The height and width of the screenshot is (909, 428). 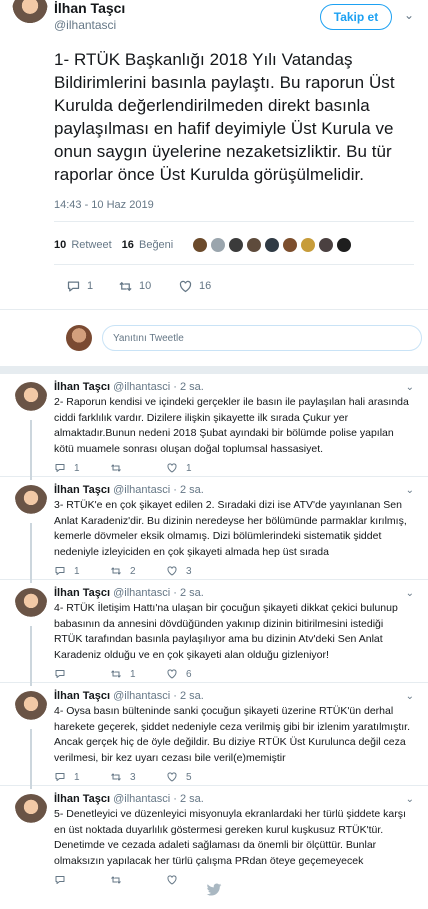 What do you see at coordinates (138, 674) in the screenshot?
I see `retweet-button: 1` at bounding box center [138, 674].